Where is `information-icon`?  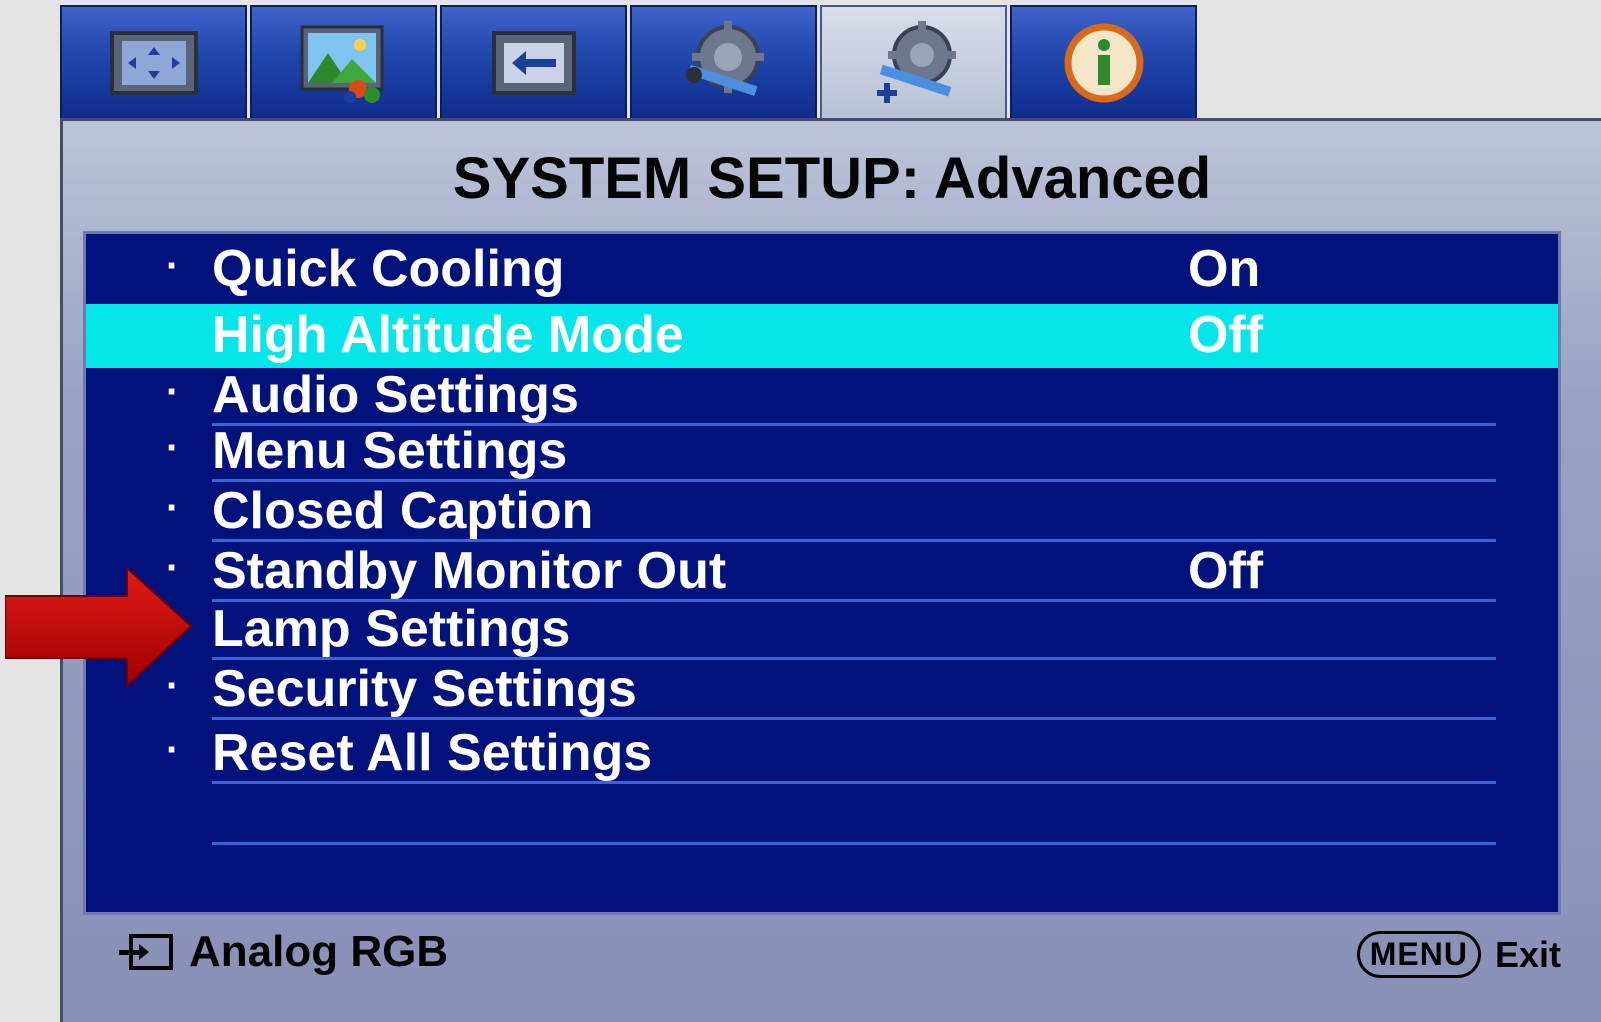
information-icon is located at coordinates (1103, 62).